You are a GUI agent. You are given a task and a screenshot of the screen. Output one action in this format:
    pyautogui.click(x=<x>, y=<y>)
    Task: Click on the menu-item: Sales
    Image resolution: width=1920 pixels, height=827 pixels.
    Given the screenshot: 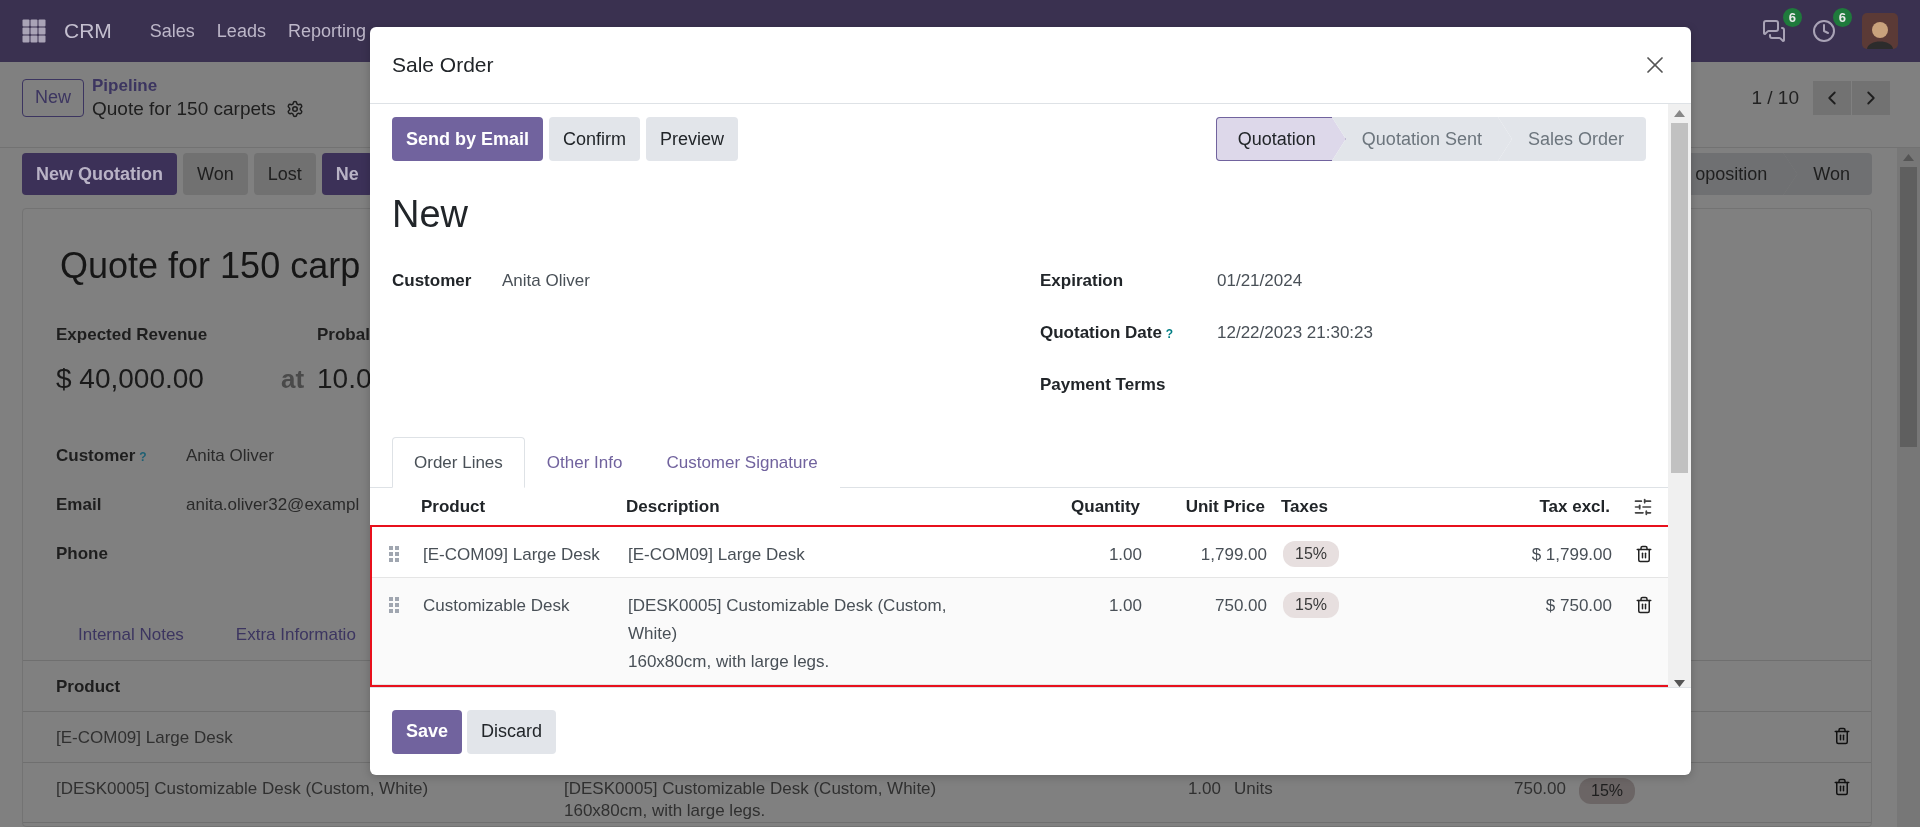 What is the action you would take?
    pyautogui.click(x=172, y=31)
    